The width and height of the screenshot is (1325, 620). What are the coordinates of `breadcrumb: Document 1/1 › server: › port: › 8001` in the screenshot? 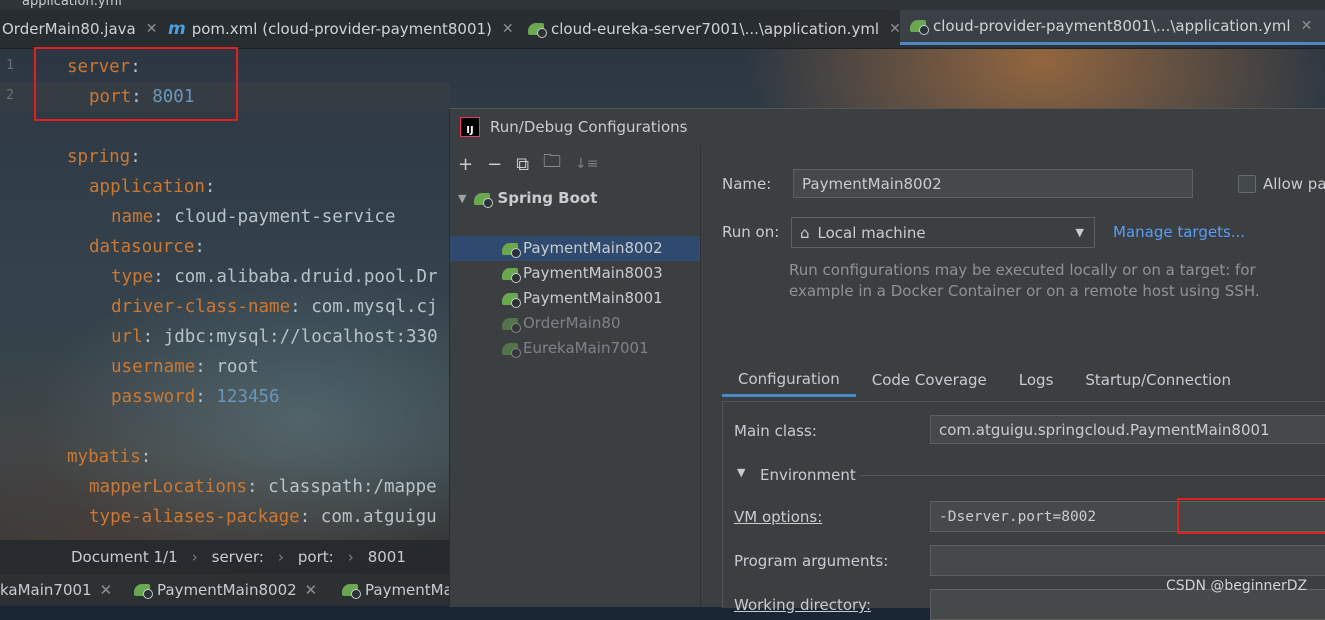 It's located at (225, 557).